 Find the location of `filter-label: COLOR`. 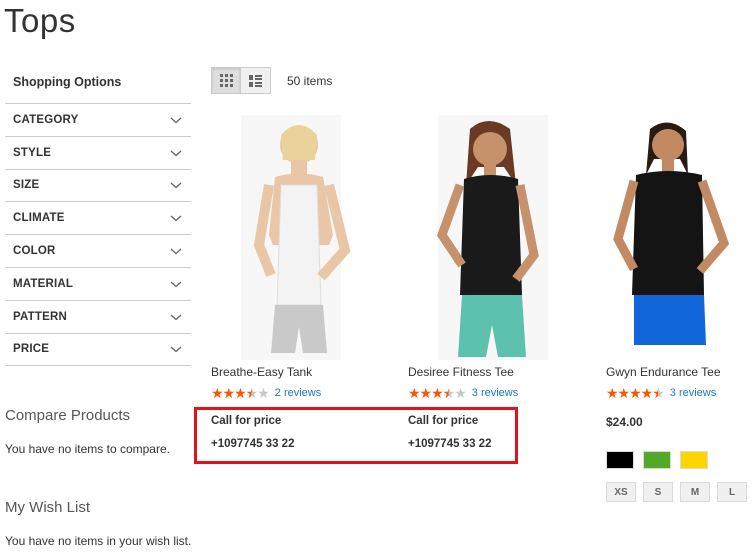

filter-label: COLOR is located at coordinates (34, 251).